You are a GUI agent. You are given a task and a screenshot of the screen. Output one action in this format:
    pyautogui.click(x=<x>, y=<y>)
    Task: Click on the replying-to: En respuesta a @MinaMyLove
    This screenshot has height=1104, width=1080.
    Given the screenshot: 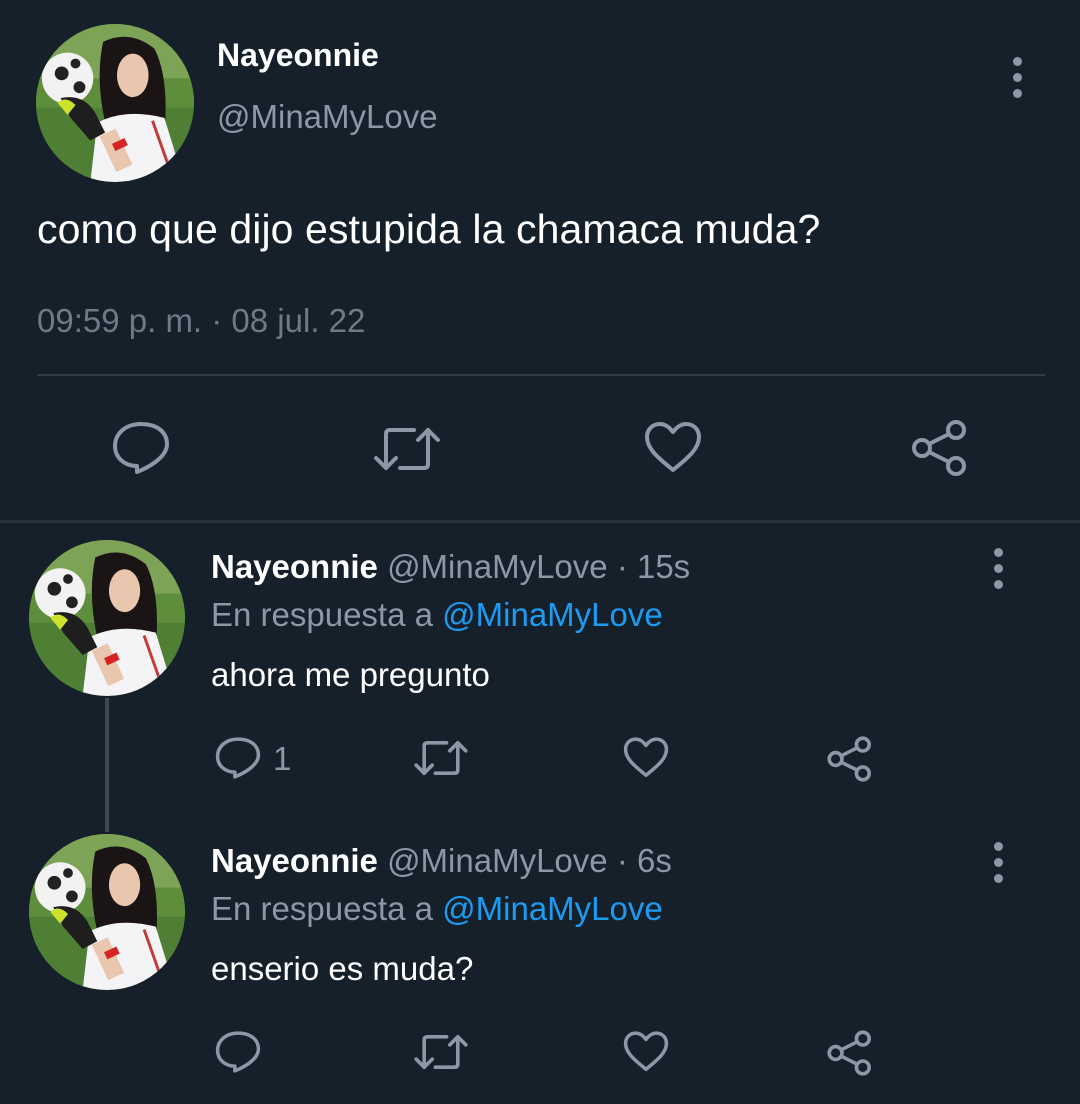 What is the action you would take?
    pyautogui.click(x=437, y=909)
    